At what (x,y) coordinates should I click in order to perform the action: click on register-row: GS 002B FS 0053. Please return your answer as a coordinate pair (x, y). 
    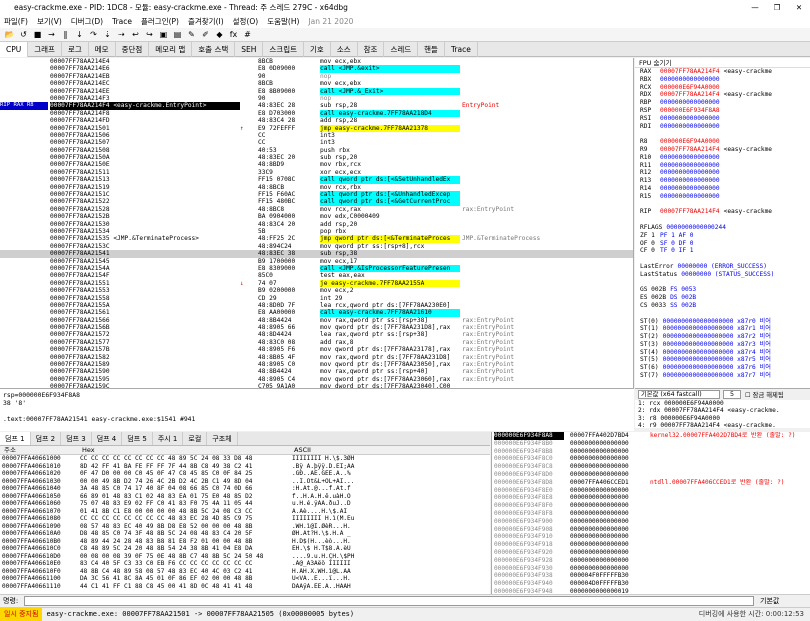
    Looking at the image, I should click on (722, 290).